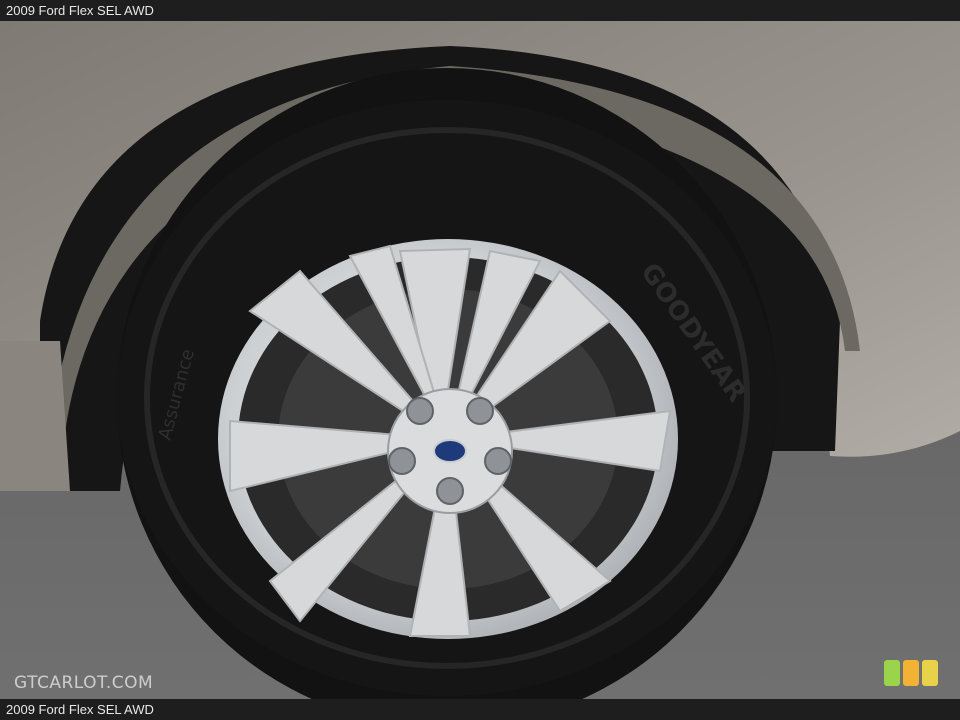 The height and width of the screenshot is (720, 960). Describe the element at coordinates (84, 683) in the screenshot. I see `site-watermark: GTCARLOT.COM` at that location.